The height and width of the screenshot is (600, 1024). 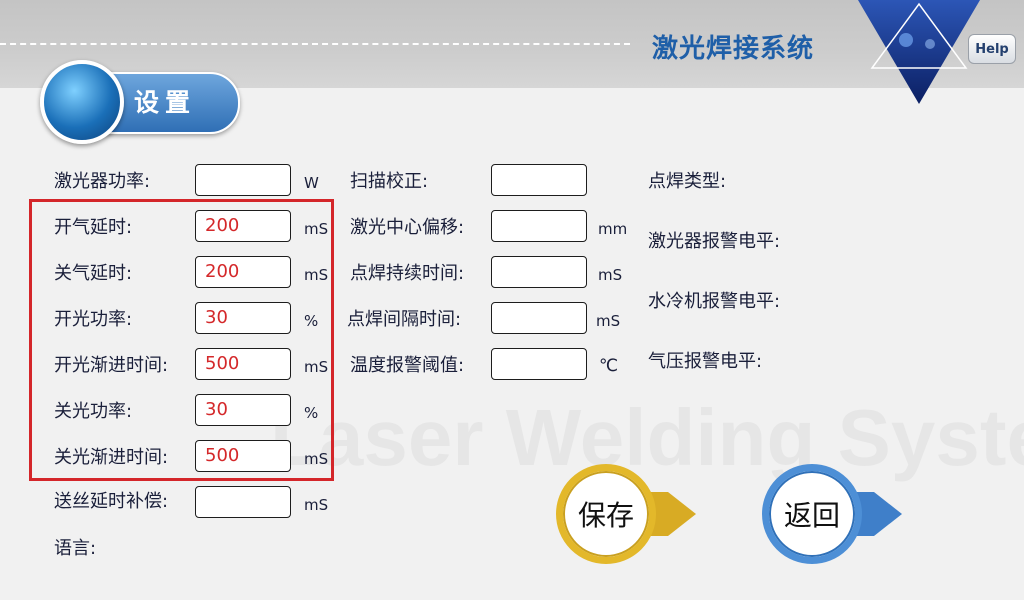 What do you see at coordinates (539, 272) in the screenshot?
I see `input-spot-weld-duration` at bounding box center [539, 272].